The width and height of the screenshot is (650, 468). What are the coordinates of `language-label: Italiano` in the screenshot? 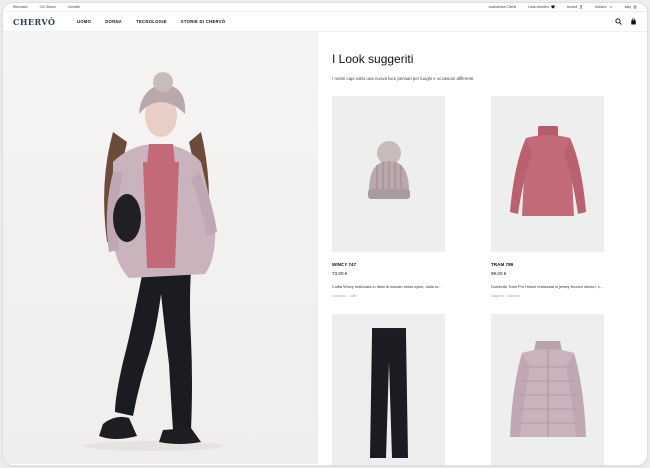 It's located at (601, 7).